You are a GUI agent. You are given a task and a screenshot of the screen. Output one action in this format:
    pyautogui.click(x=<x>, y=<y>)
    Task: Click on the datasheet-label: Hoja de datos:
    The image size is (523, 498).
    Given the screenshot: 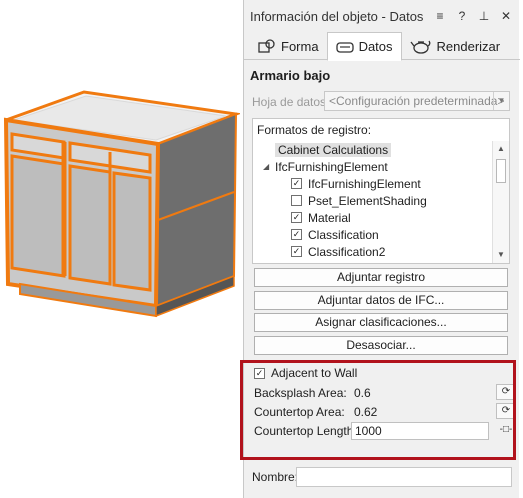 What is the action you would take?
    pyautogui.click(x=291, y=102)
    